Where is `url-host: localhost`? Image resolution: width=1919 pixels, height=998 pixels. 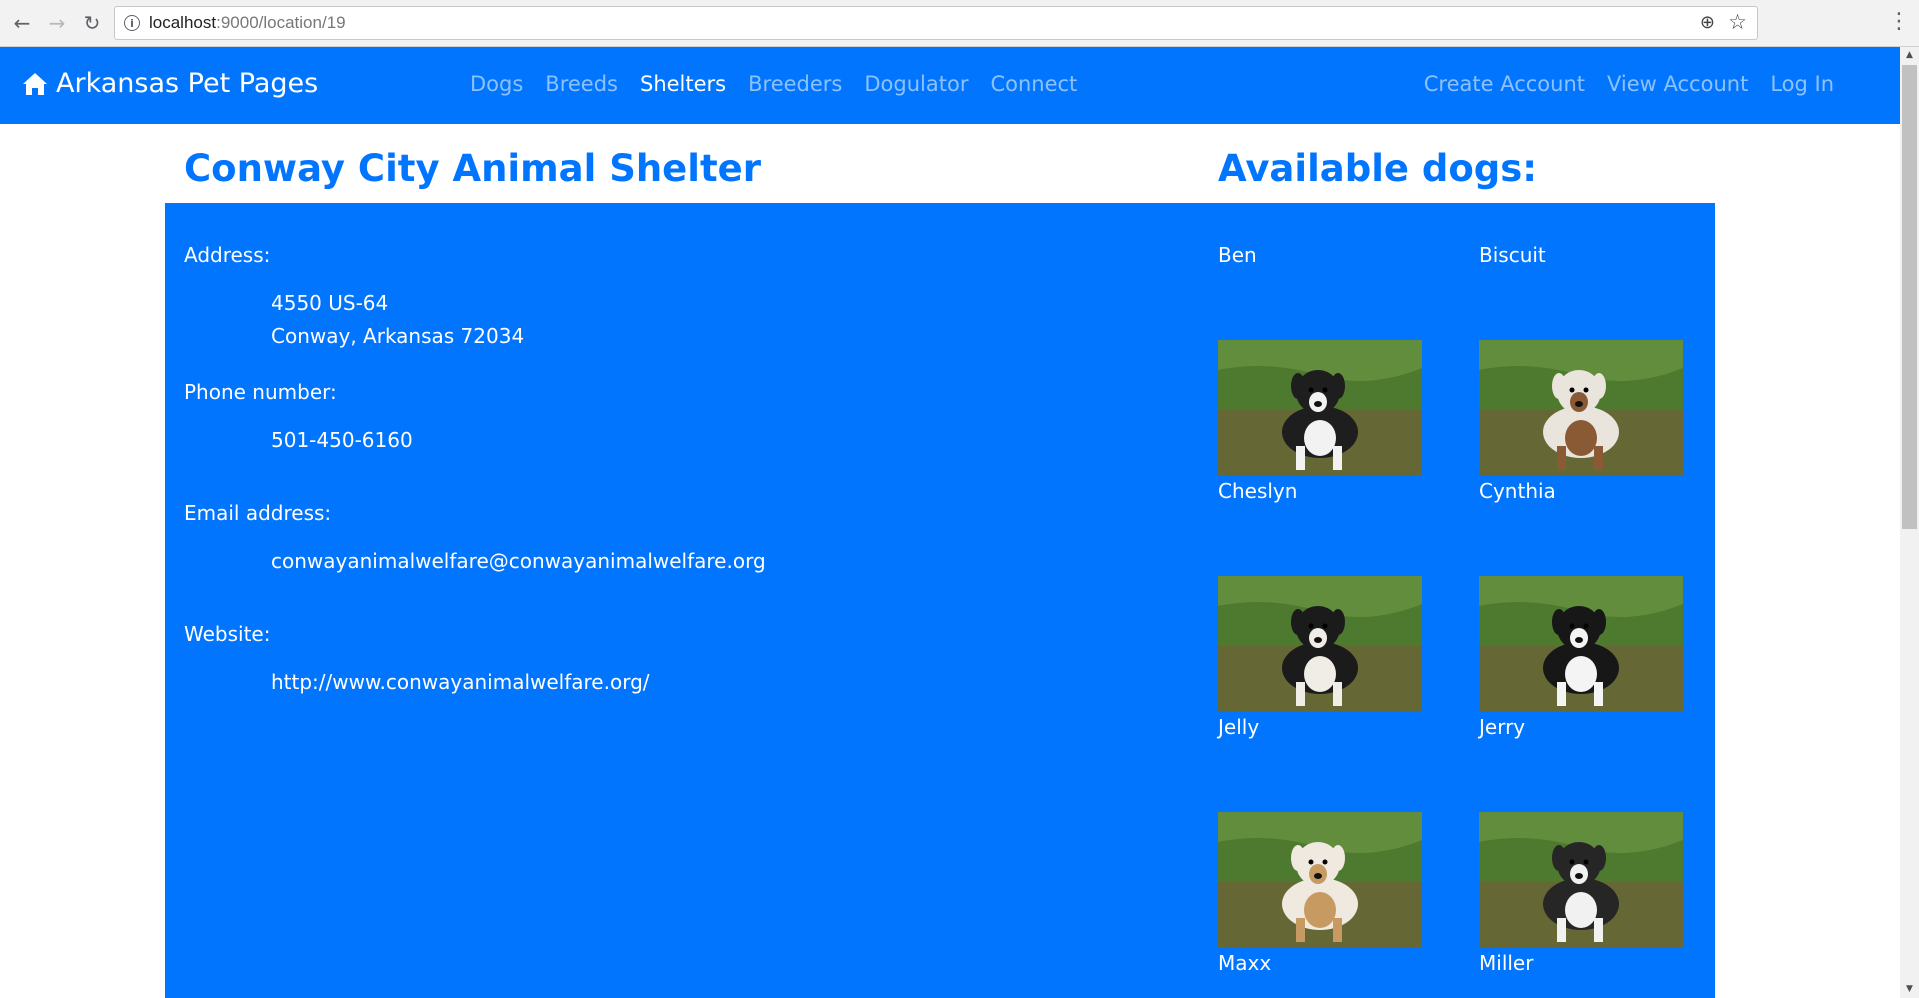 url-host: localhost is located at coordinates (183, 22).